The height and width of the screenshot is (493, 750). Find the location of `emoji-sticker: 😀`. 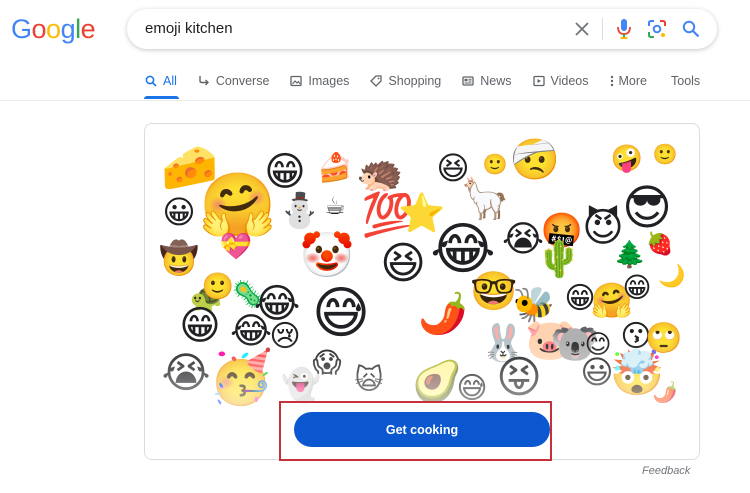

emoji-sticker: 😀 is located at coordinates (179, 212).